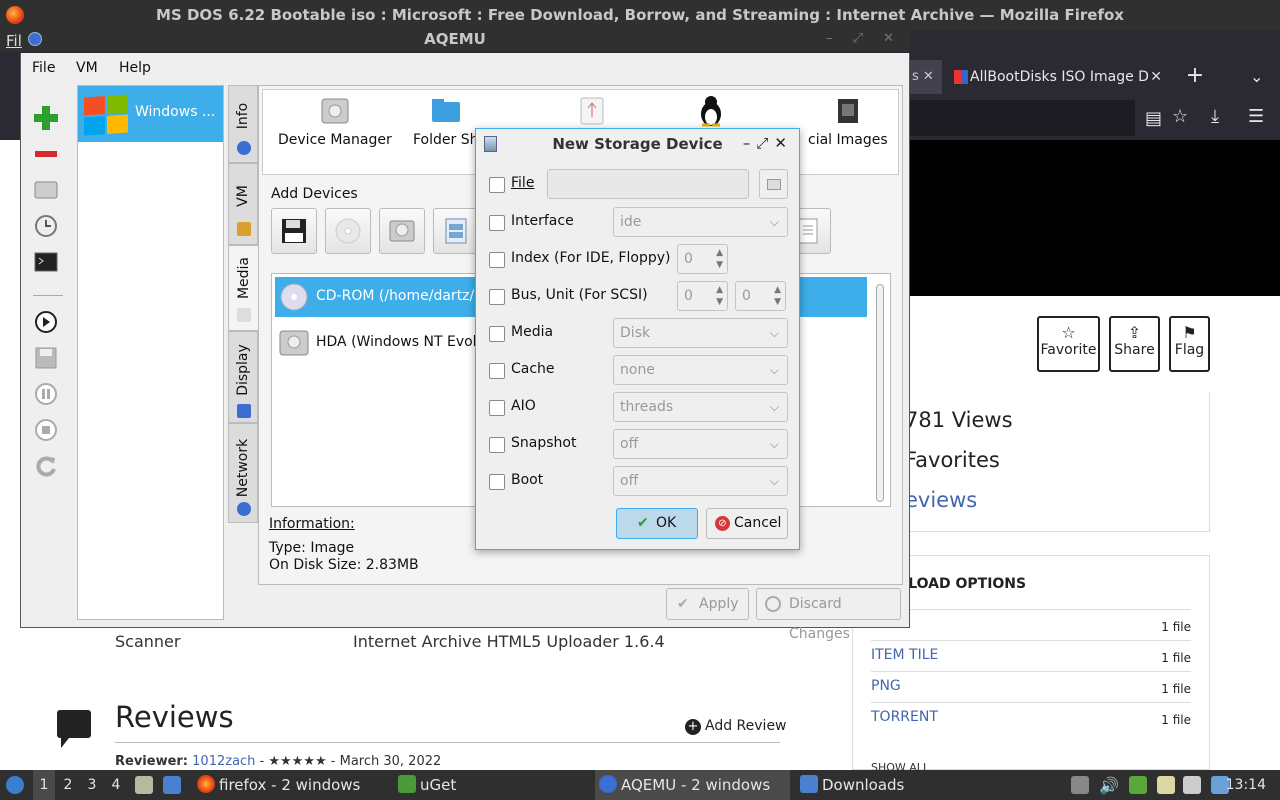  I want to click on tab-network: Network, so click(243, 473).